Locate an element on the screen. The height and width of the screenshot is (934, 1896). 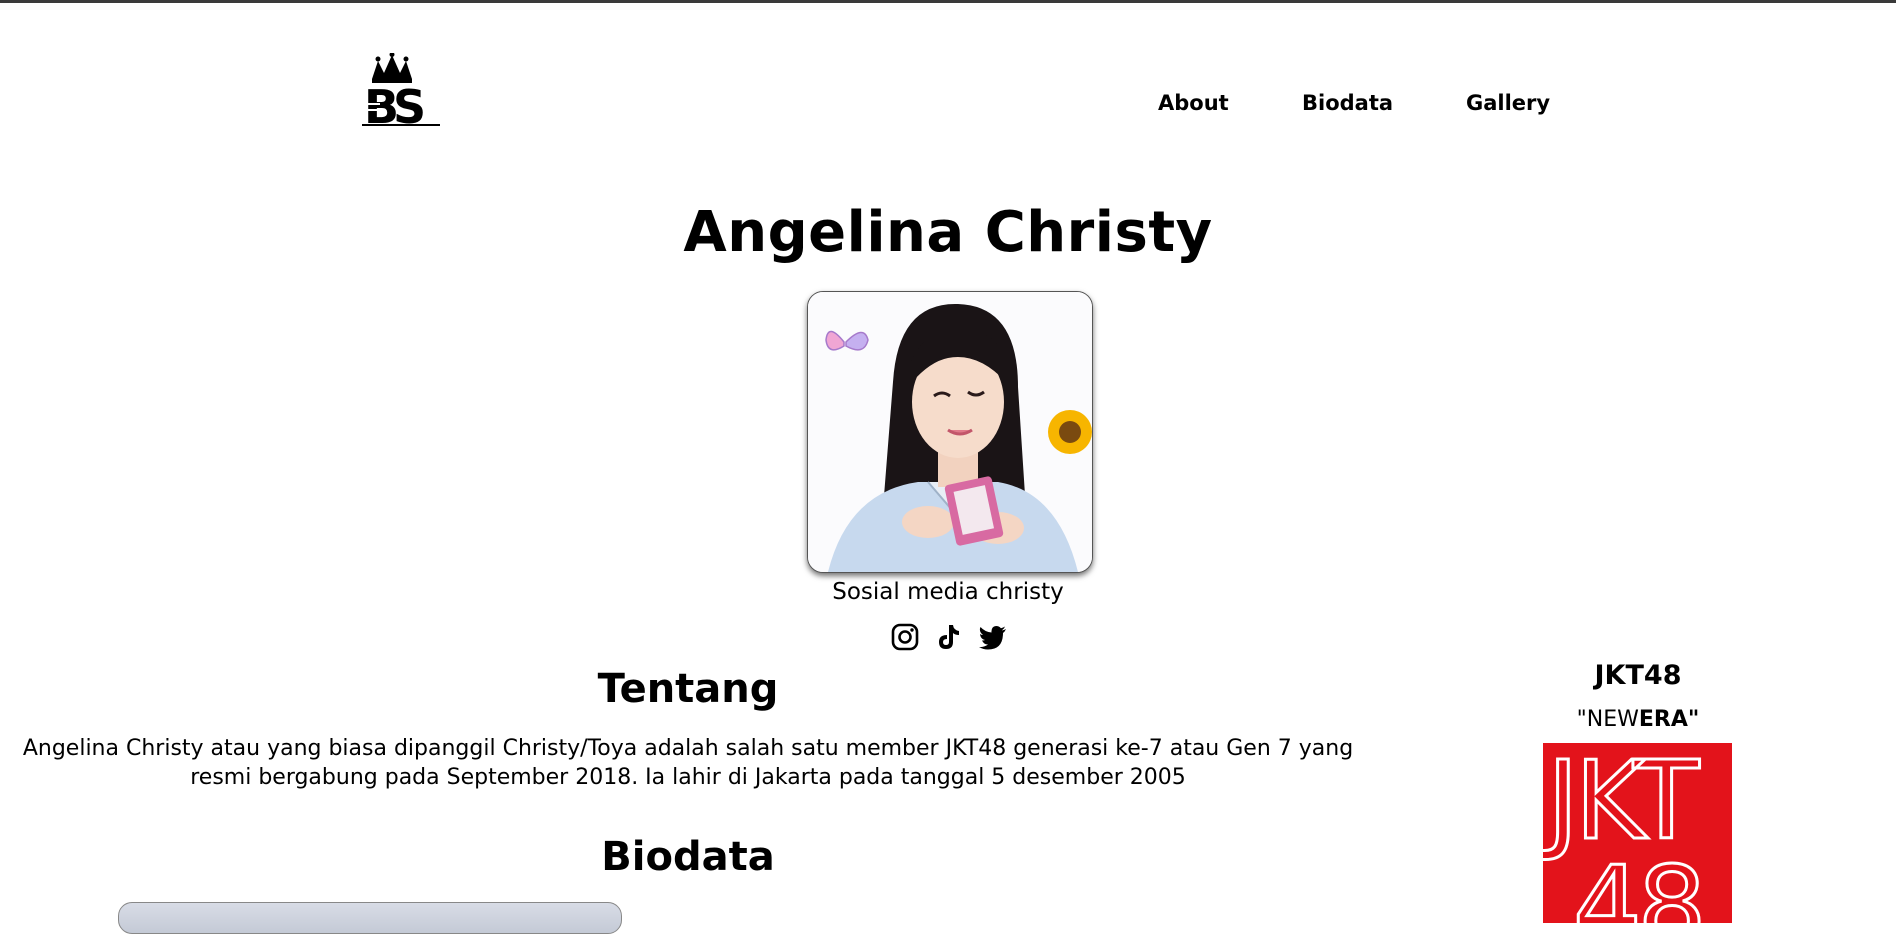
sidebar-subtitle: "NEWERA" is located at coordinates (1638, 719).